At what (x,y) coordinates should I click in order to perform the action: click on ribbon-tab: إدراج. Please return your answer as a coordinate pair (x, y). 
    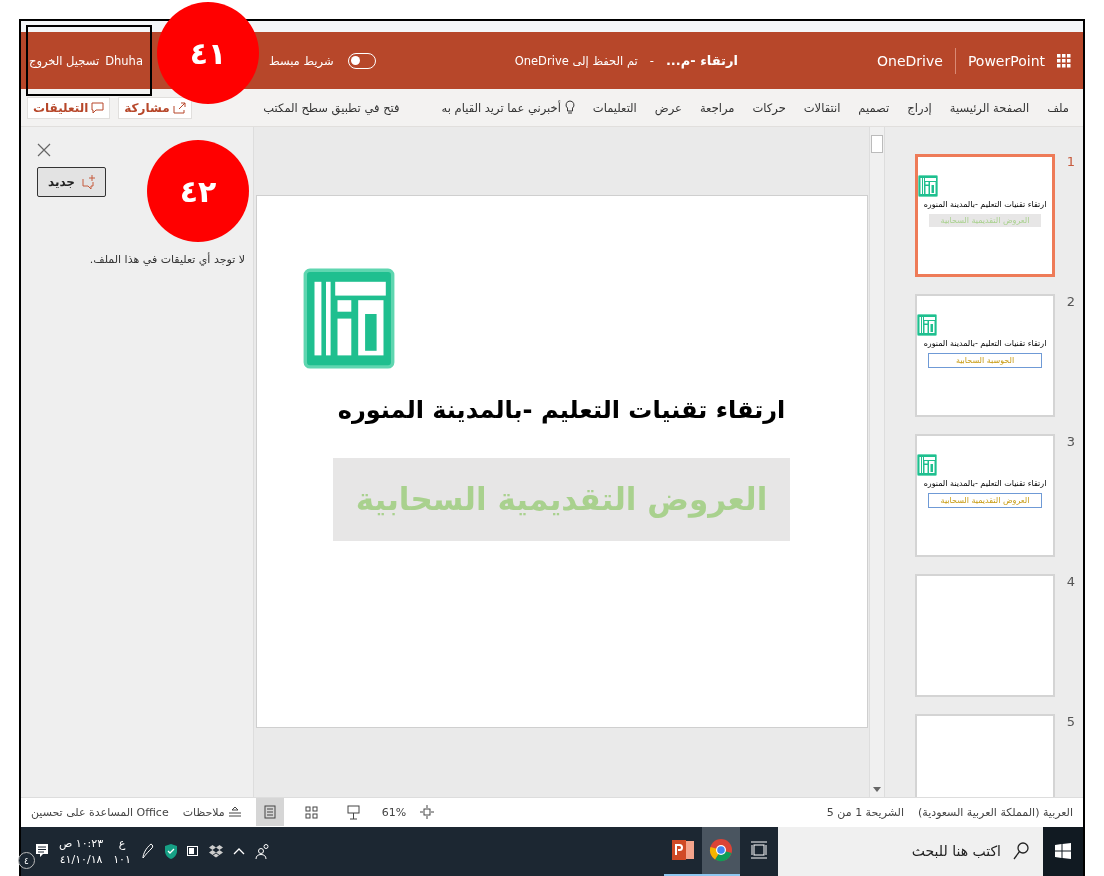
    Looking at the image, I should click on (919, 107).